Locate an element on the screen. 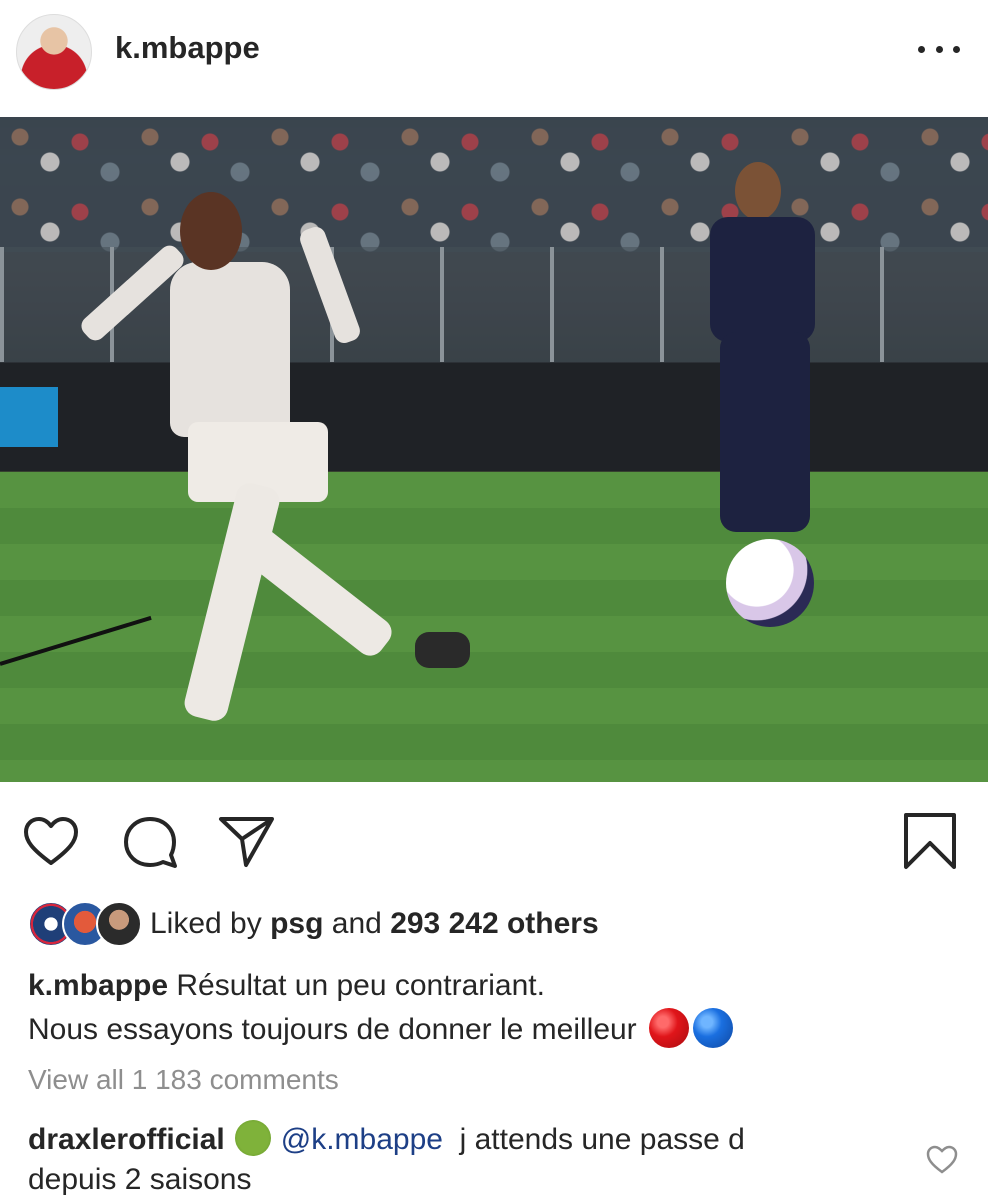  view-all-comments-link: View all 1 183 comments is located at coordinates (183, 1080).